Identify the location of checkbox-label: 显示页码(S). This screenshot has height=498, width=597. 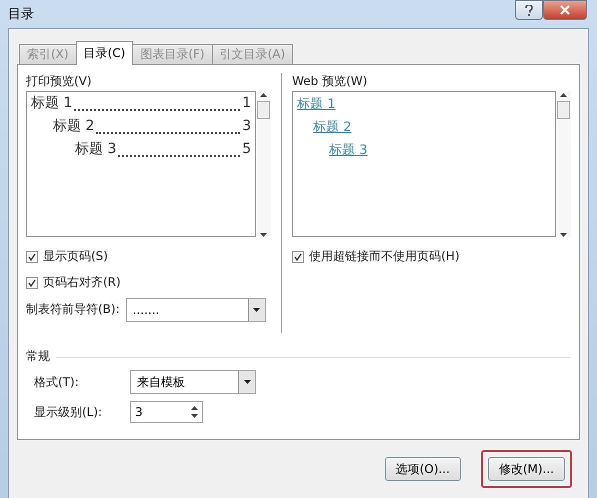
(75, 256).